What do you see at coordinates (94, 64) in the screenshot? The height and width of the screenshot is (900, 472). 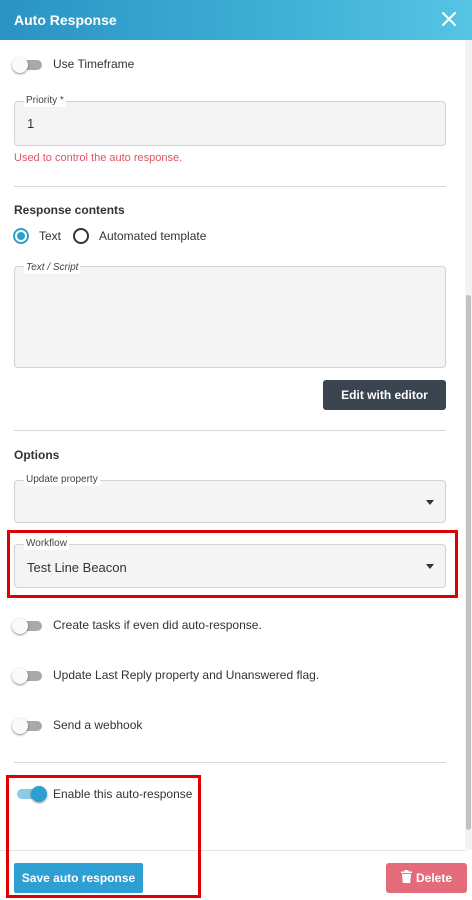 I see `use-timeframe-label: Use Timeframe` at bounding box center [94, 64].